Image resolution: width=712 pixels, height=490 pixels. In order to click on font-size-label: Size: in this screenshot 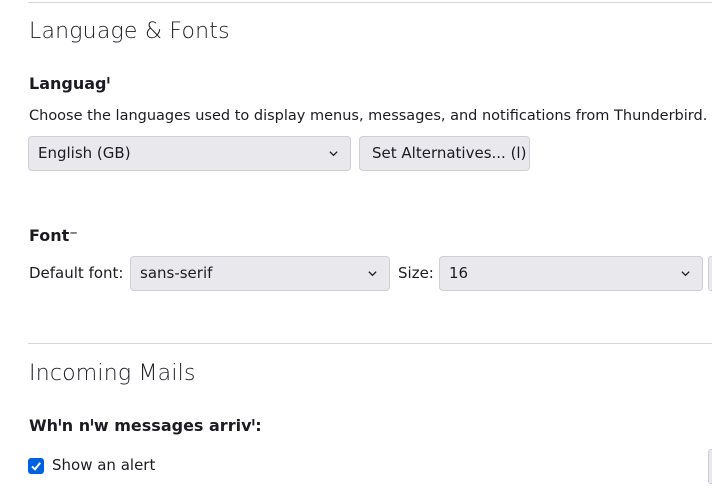, I will do `click(416, 273)`.